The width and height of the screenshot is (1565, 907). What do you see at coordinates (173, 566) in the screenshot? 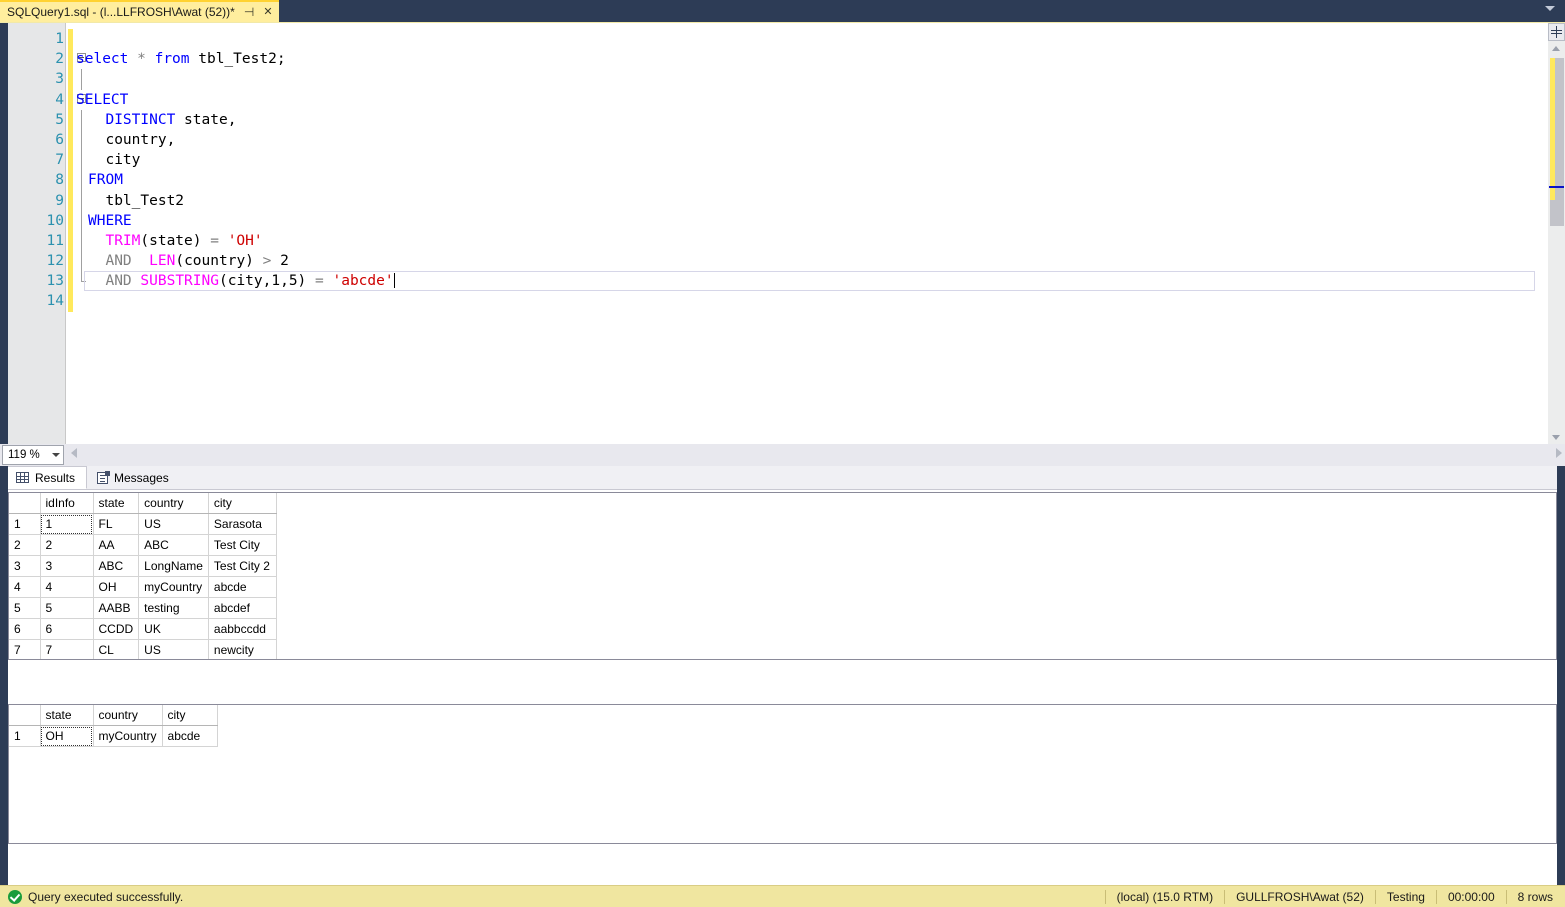
I see `table-cell: LongName` at bounding box center [173, 566].